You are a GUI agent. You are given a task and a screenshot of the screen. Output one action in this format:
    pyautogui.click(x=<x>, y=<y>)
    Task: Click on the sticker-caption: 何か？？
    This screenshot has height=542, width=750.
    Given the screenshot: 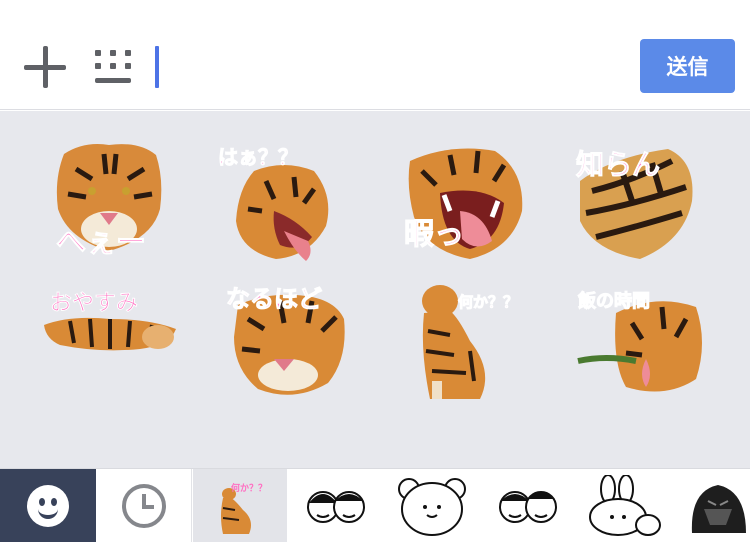 What is the action you would take?
    pyautogui.click(x=488, y=302)
    